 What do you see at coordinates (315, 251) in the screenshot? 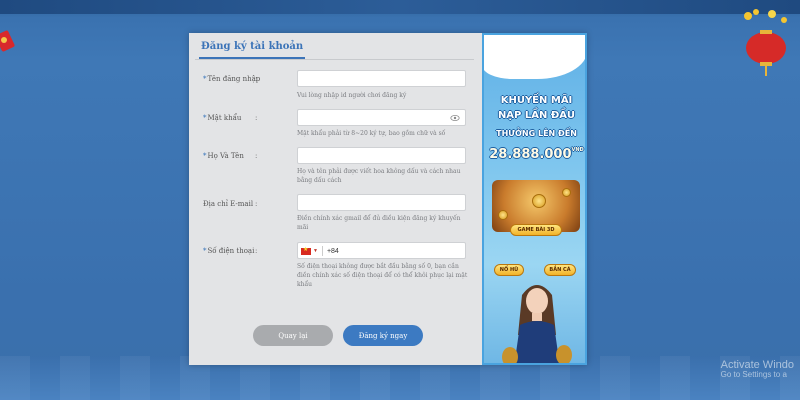
I see `chevron-down-icon: ▼` at bounding box center [315, 251].